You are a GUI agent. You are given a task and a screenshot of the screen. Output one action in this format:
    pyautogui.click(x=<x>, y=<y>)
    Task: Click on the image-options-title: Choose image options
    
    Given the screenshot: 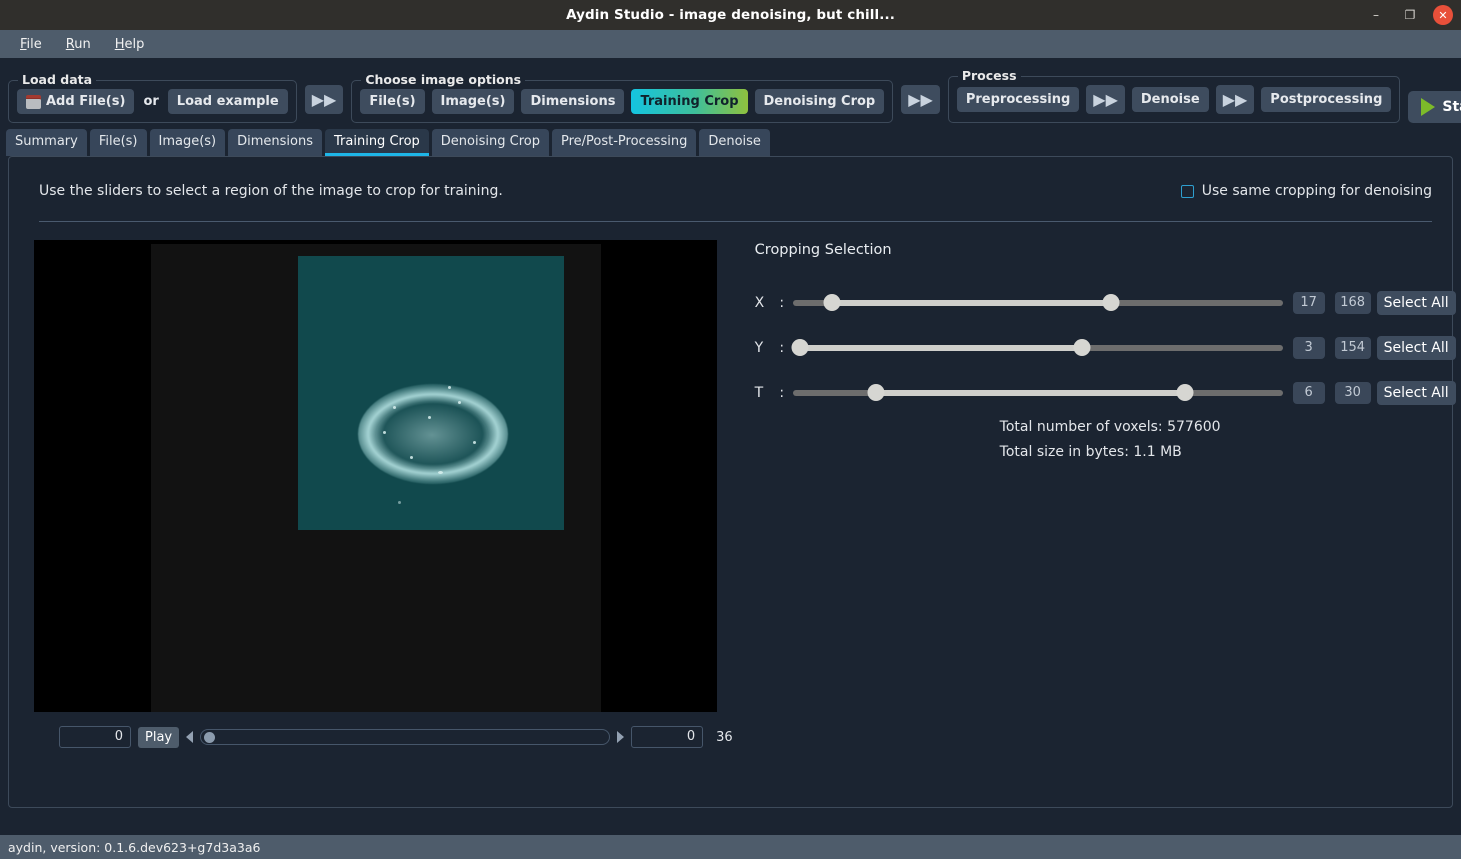 What is the action you would take?
    pyautogui.click(x=443, y=79)
    